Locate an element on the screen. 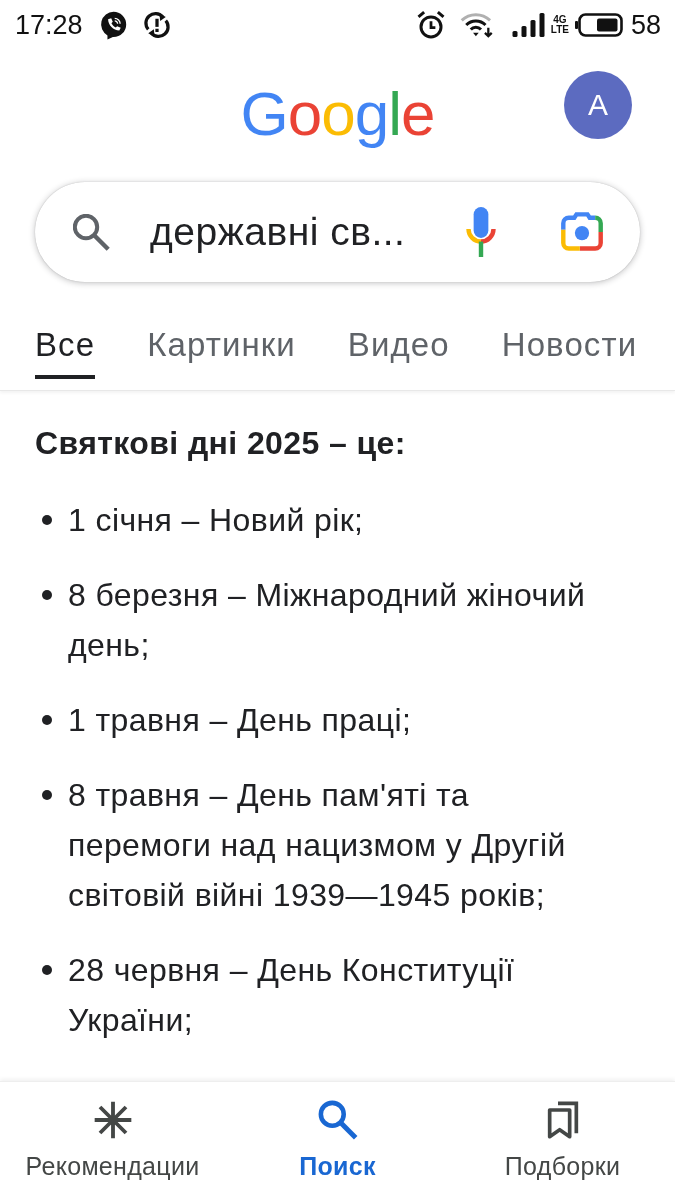 The height and width of the screenshot is (1200, 675). list-item-text: 8 березня – Міжнародний жіночий день; is located at coordinates (327, 620).